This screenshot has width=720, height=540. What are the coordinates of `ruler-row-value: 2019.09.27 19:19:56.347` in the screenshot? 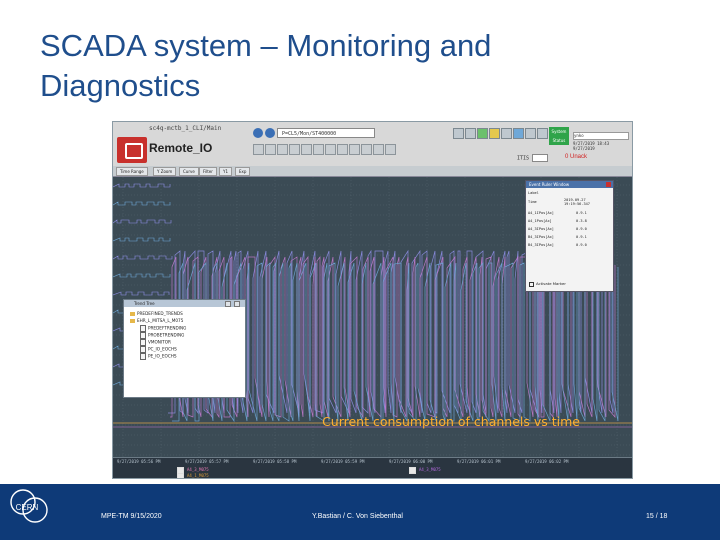 It's located at (577, 202).